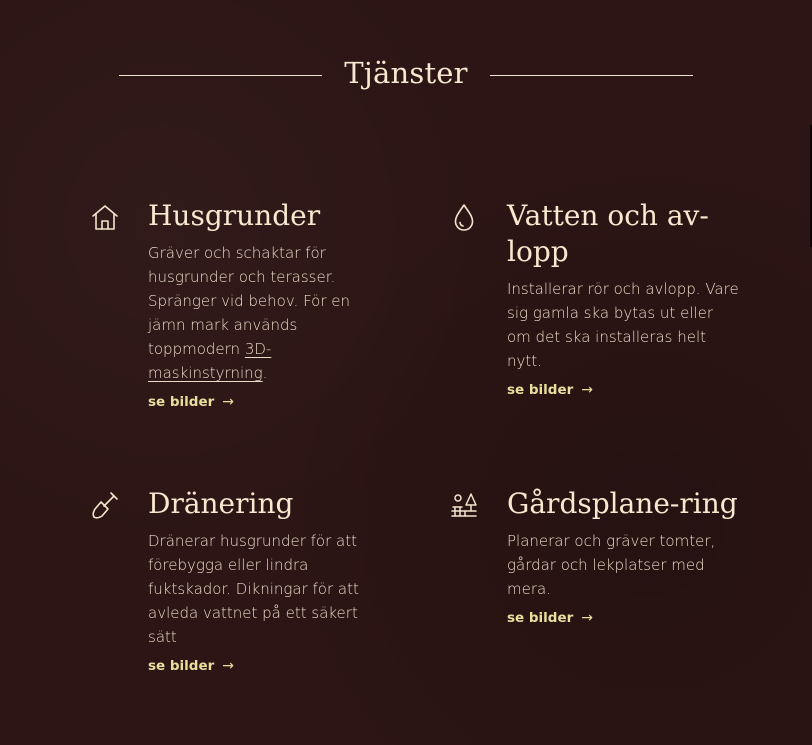 The height and width of the screenshot is (745, 812). Describe the element at coordinates (221, 503) in the screenshot. I see `service-title: Dränering` at that location.